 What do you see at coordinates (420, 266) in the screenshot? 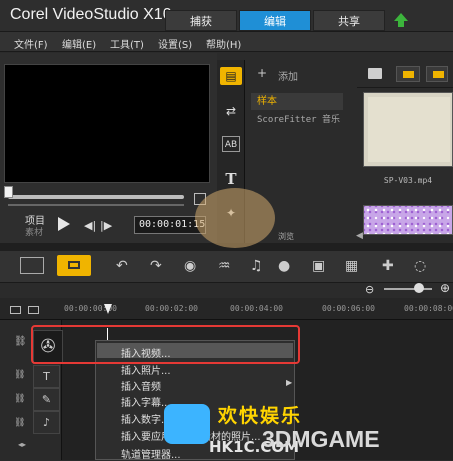
I see `path-icon: ◌` at bounding box center [420, 266].